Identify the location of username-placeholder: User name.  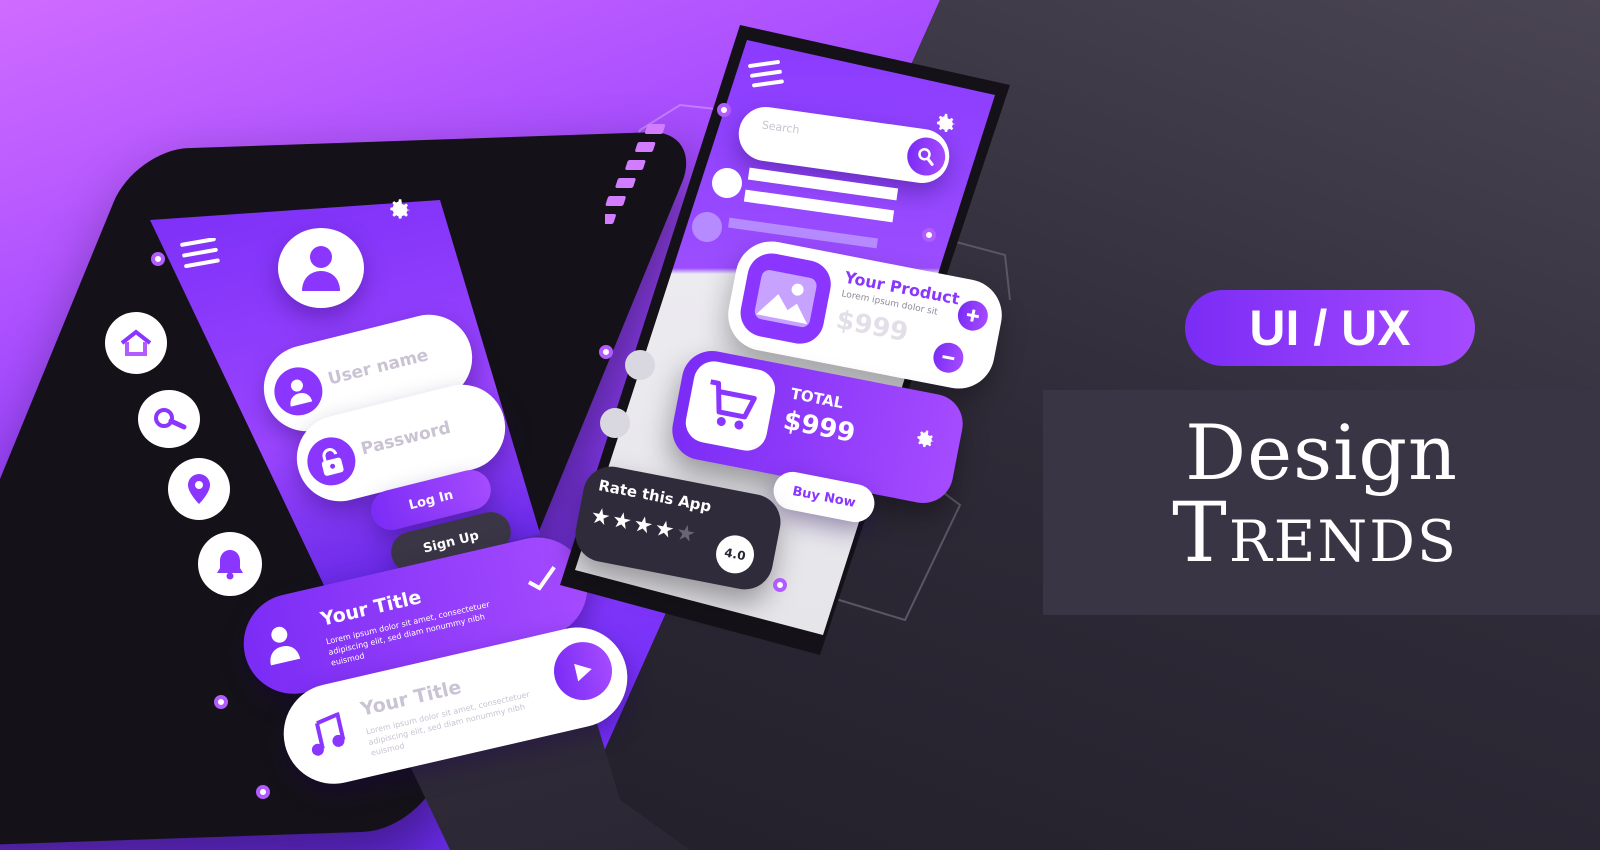
(378, 367).